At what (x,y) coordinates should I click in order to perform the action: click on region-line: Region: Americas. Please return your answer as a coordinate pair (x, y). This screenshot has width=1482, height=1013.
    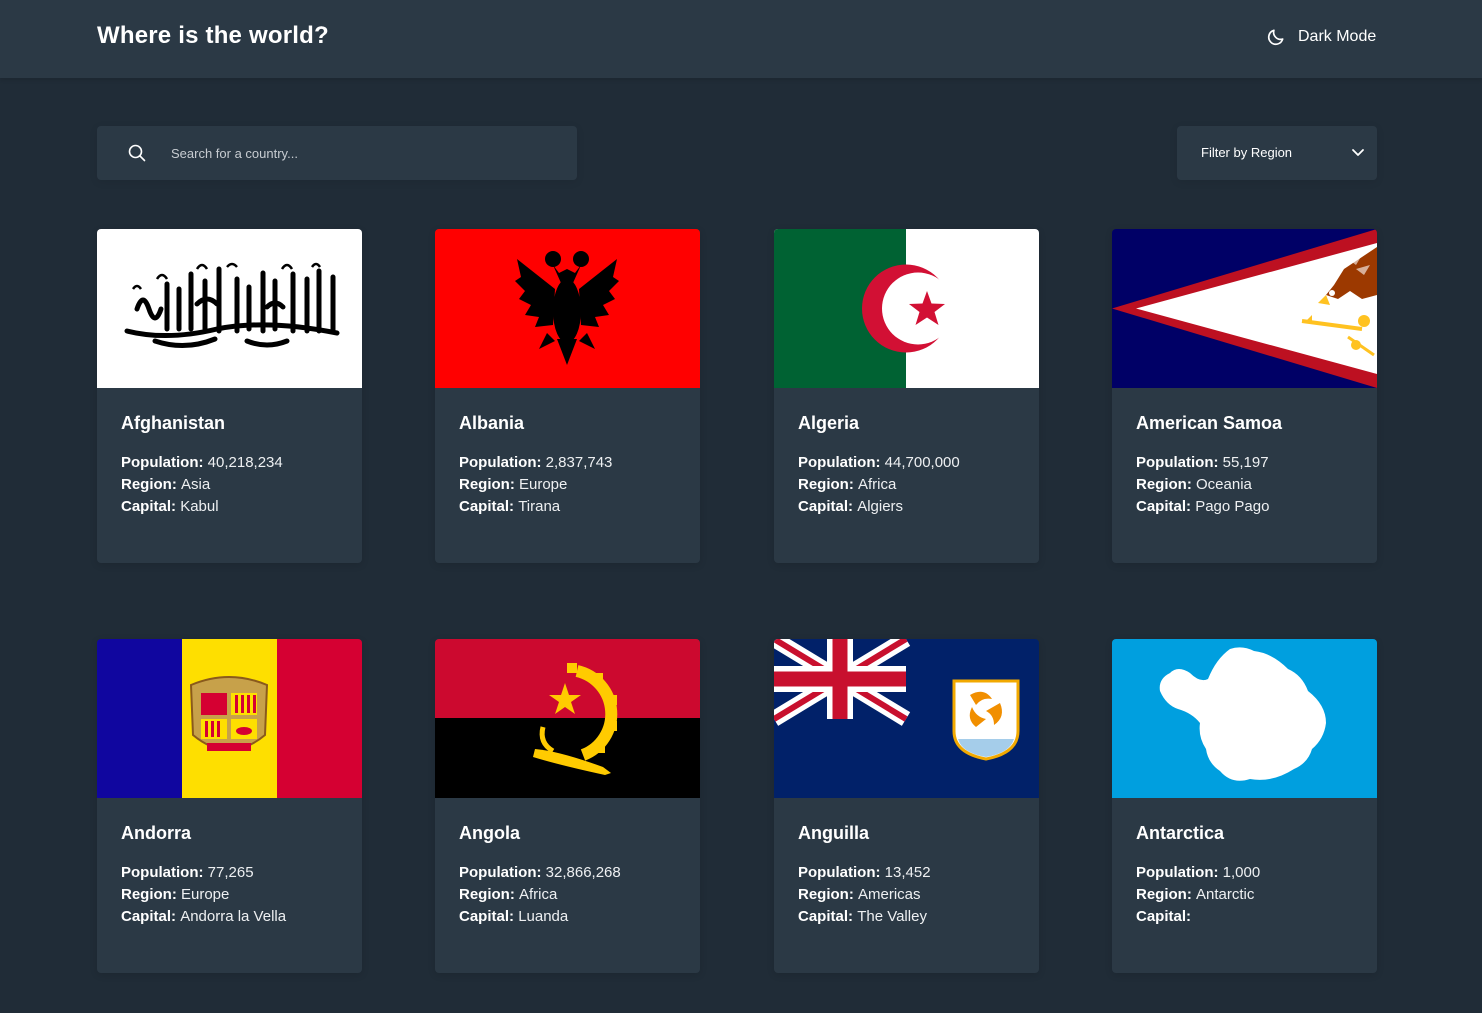
    Looking at the image, I should click on (859, 895).